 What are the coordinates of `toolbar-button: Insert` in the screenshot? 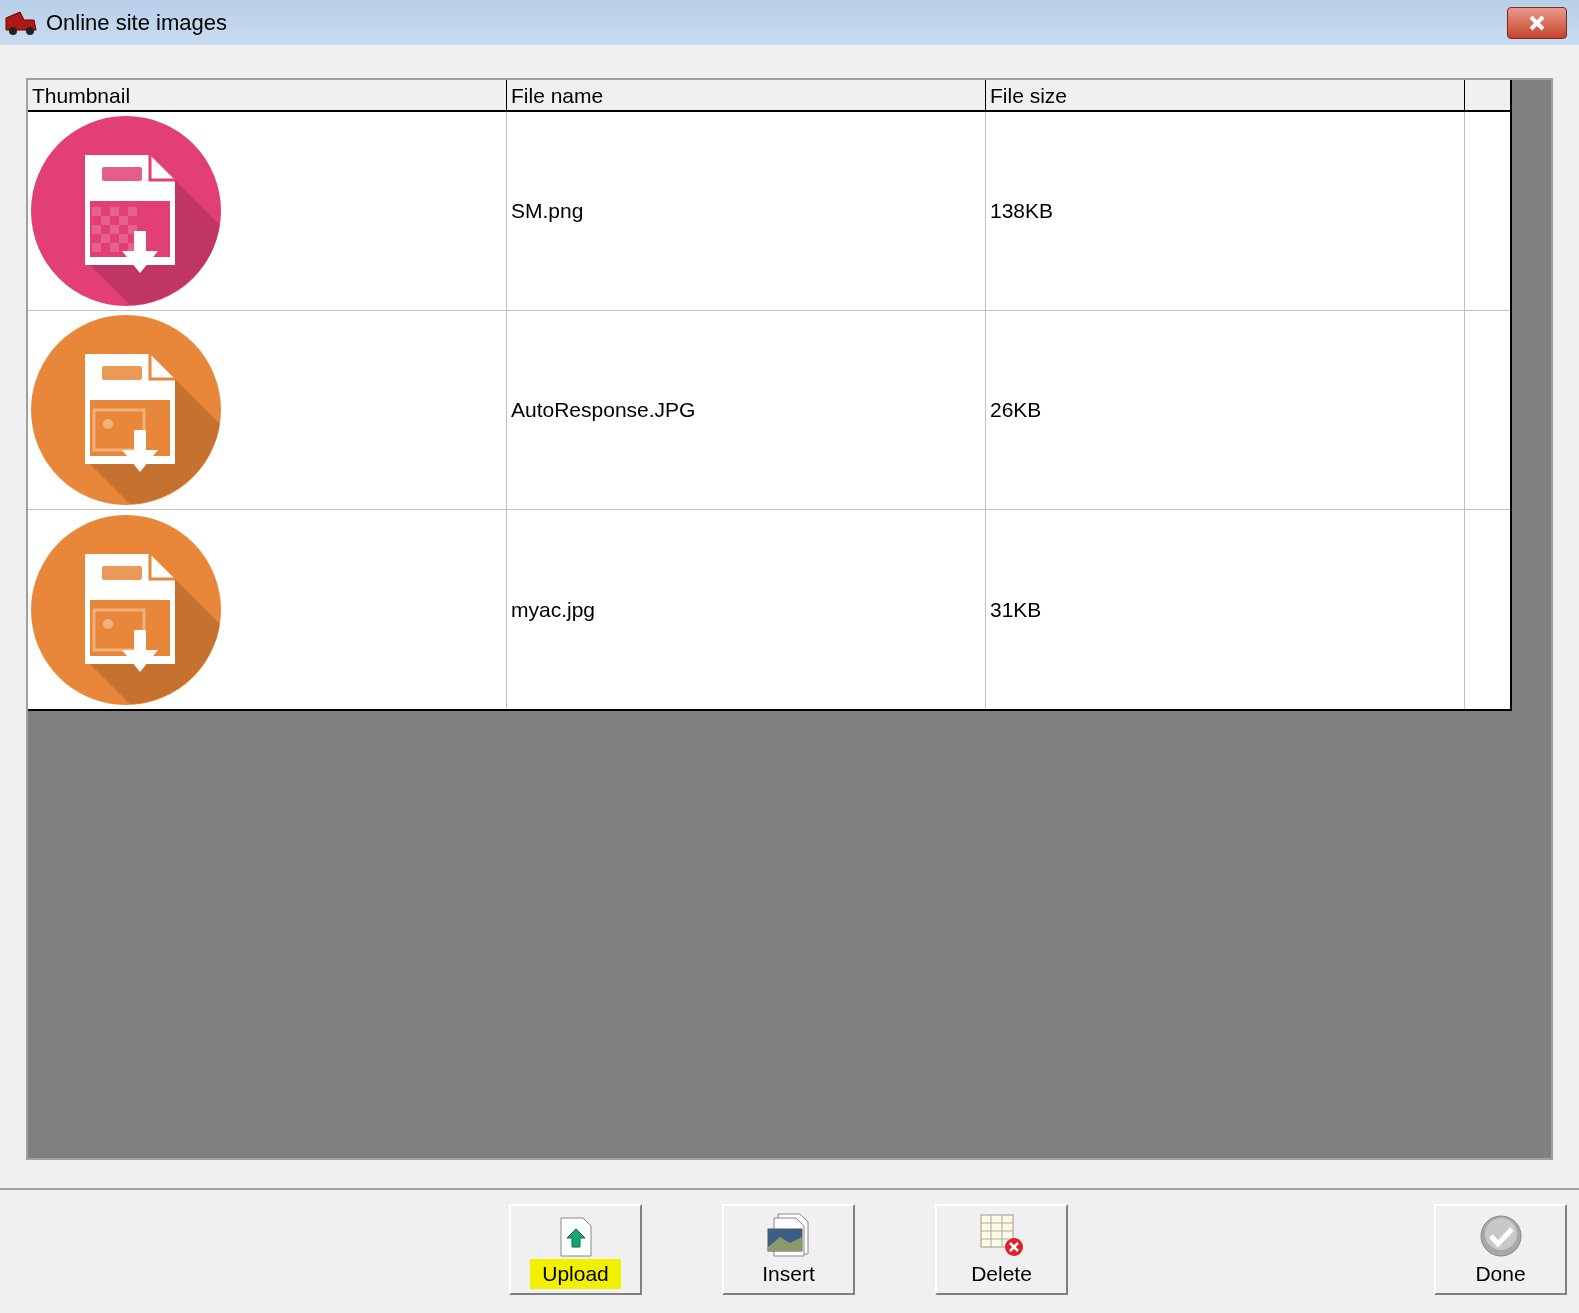 It's located at (788, 1249).